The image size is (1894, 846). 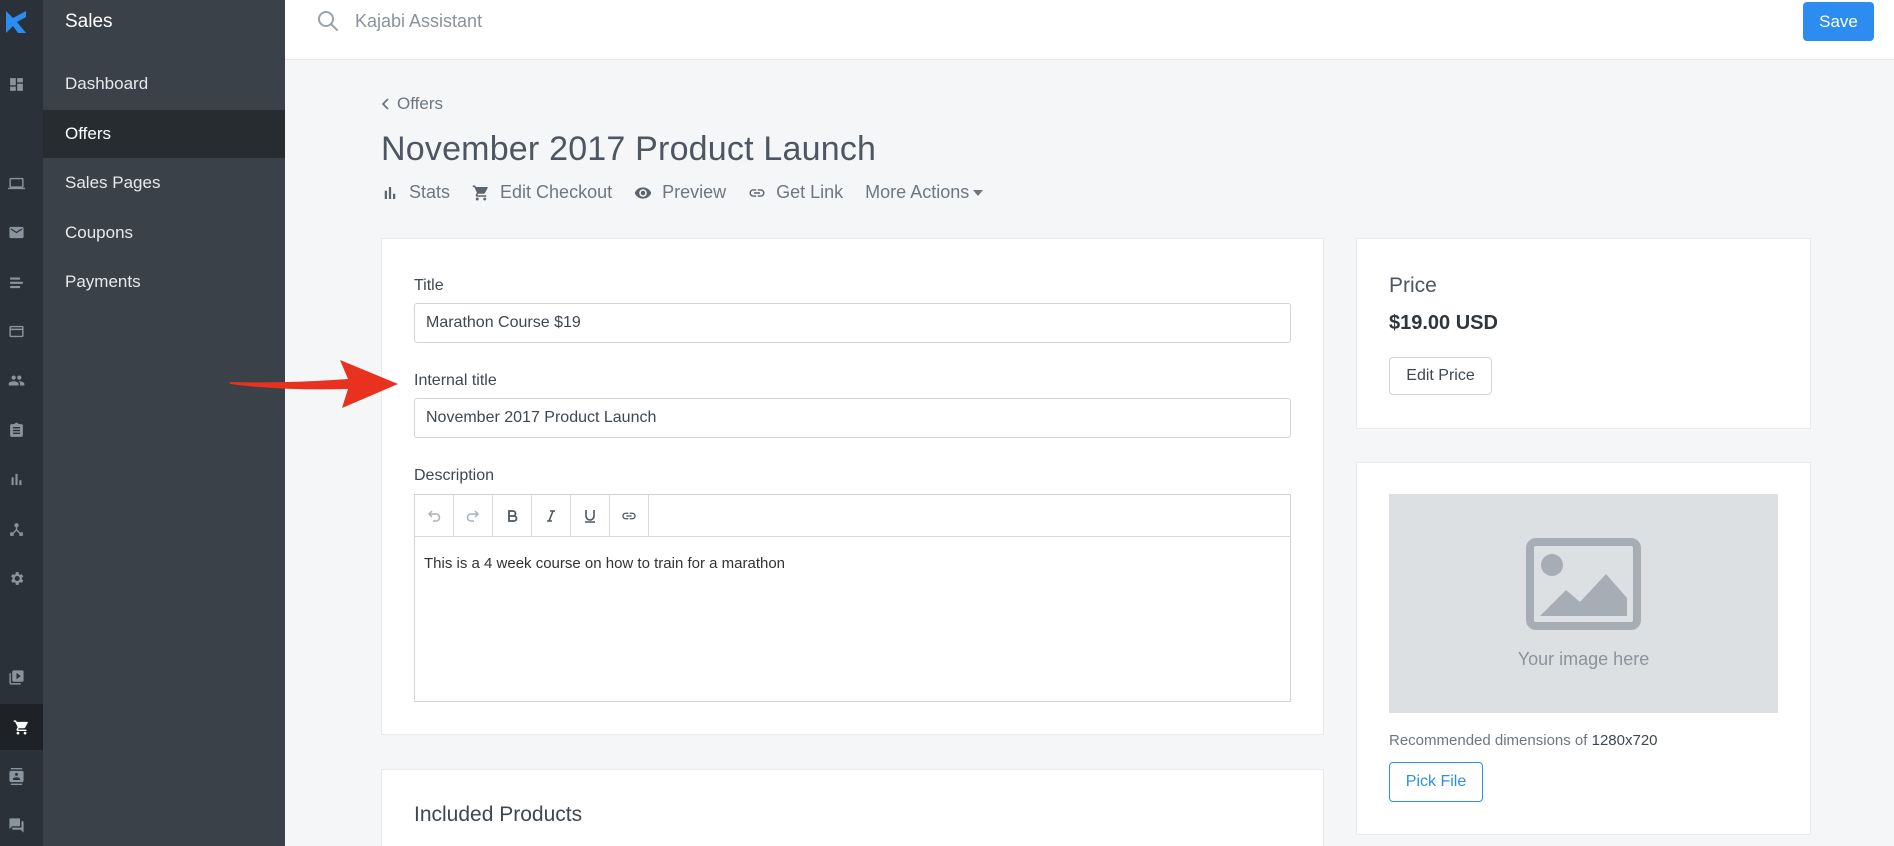 I want to click on edit-price-button: Edit Price, so click(x=1440, y=376).